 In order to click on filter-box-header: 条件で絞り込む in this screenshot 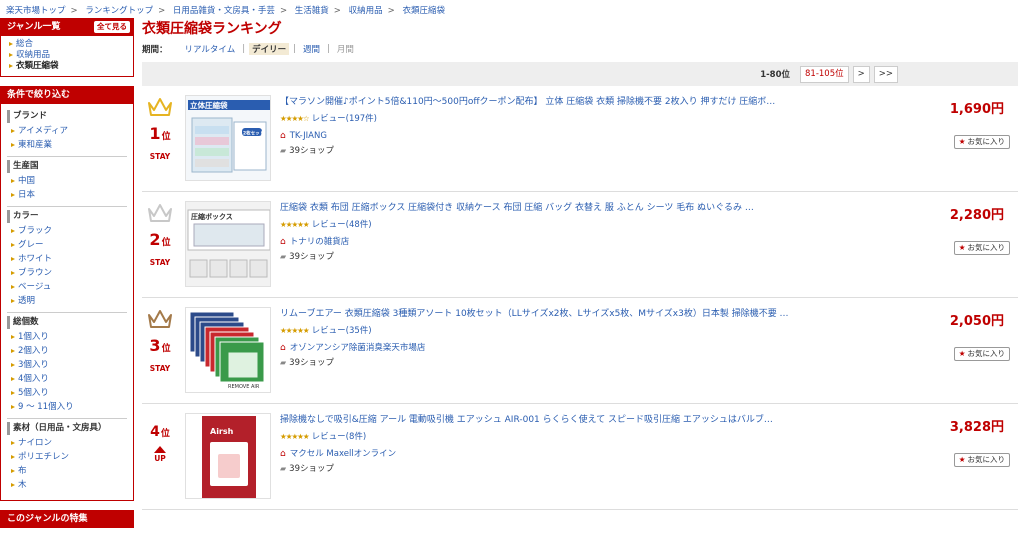, I will do `click(67, 95)`.